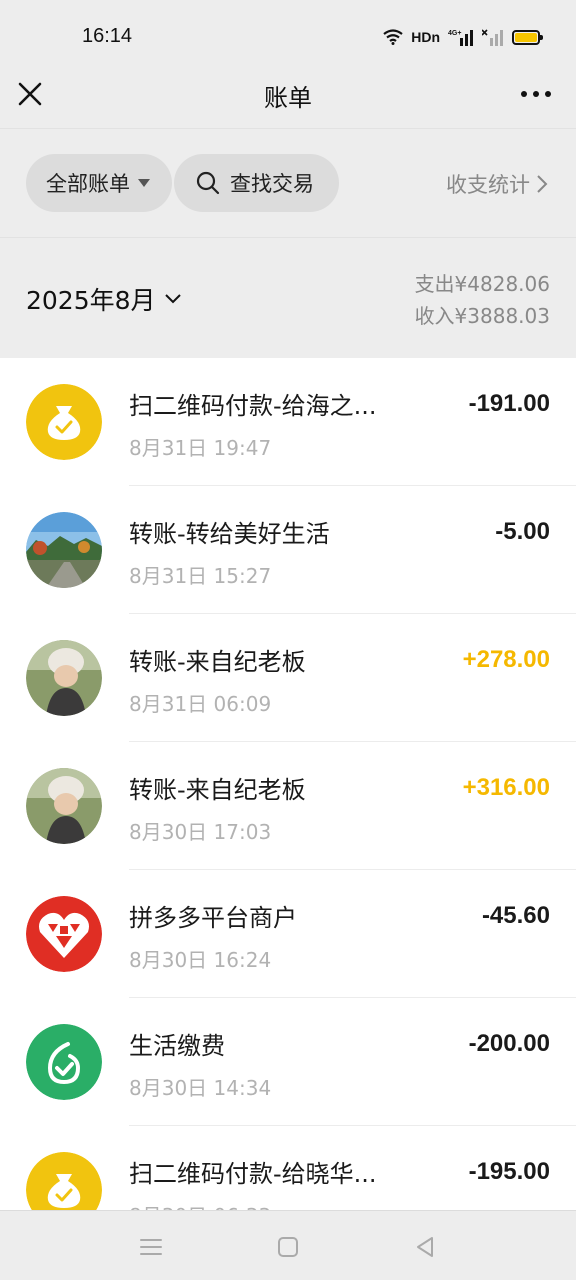 This screenshot has height=1280, width=576. What do you see at coordinates (506, 787) in the screenshot?
I see `transaction-amount: +316.00` at bounding box center [506, 787].